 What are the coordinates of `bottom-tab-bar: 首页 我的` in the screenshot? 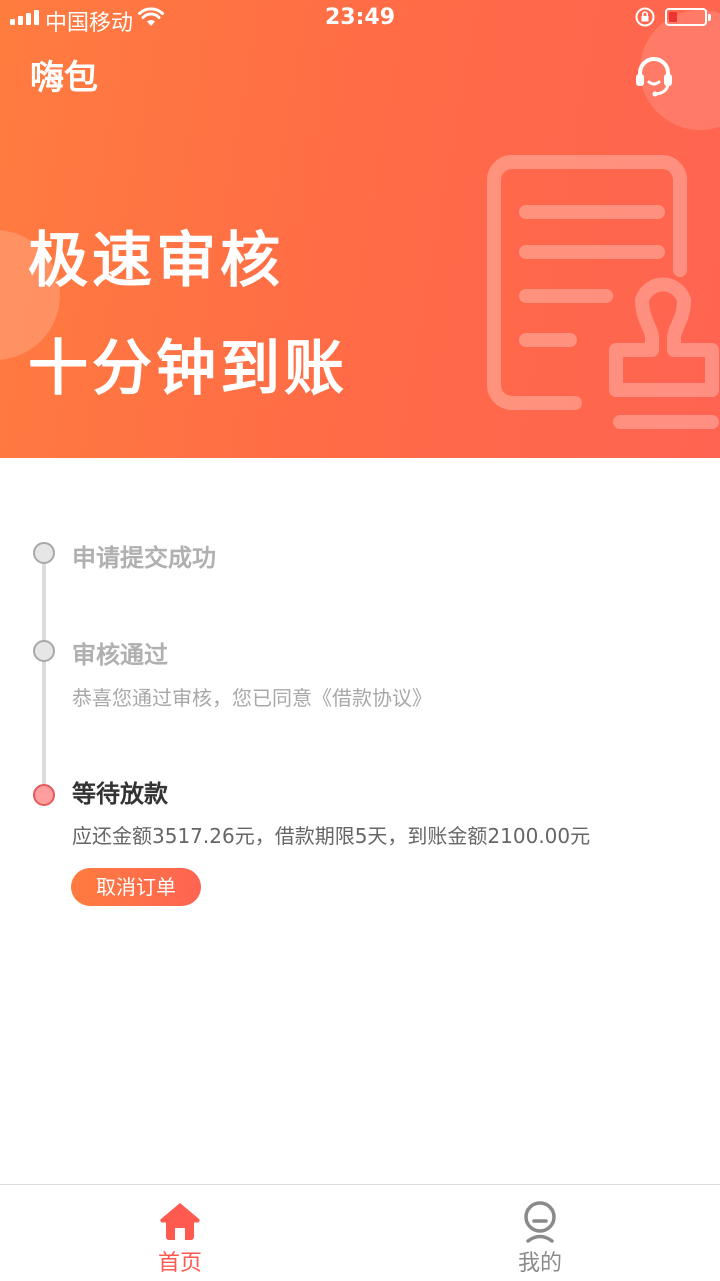 It's located at (360, 1232).